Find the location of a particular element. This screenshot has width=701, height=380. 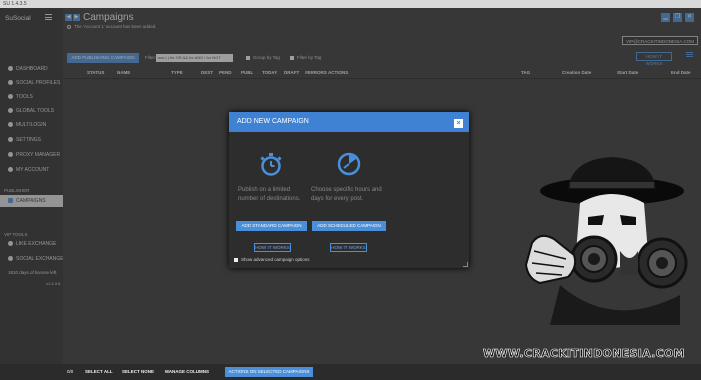

sidebar-item-proxy-manager: PROXY MANAGER is located at coordinates (31, 155).